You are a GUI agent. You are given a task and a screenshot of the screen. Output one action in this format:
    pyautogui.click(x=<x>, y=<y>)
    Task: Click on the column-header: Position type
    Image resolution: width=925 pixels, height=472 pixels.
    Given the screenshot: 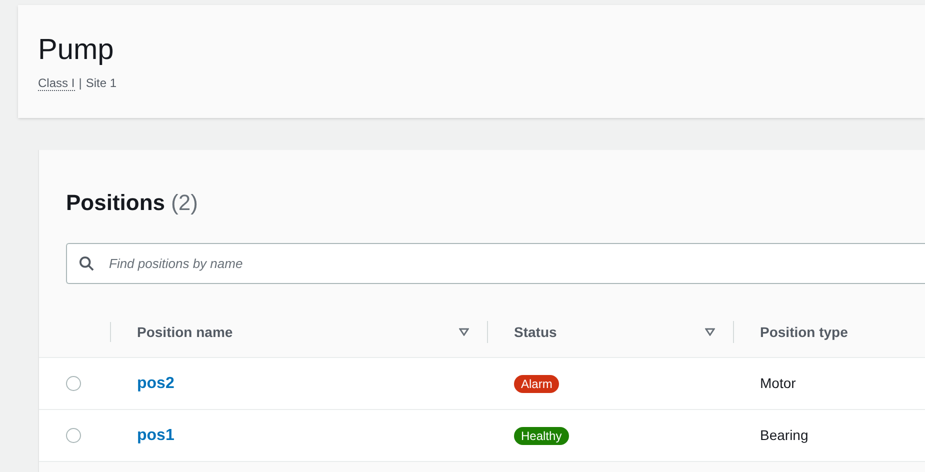 What is the action you would take?
    pyautogui.click(x=833, y=332)
    